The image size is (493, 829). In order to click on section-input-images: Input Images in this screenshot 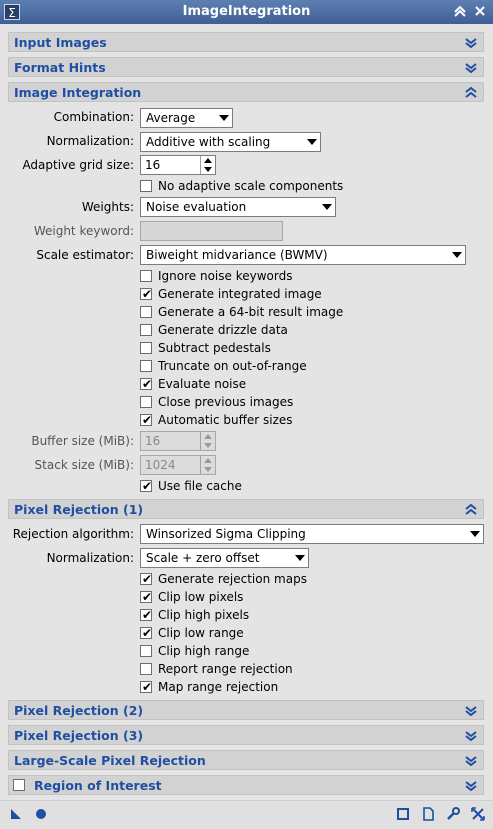, I will do `click(246, 42)`.